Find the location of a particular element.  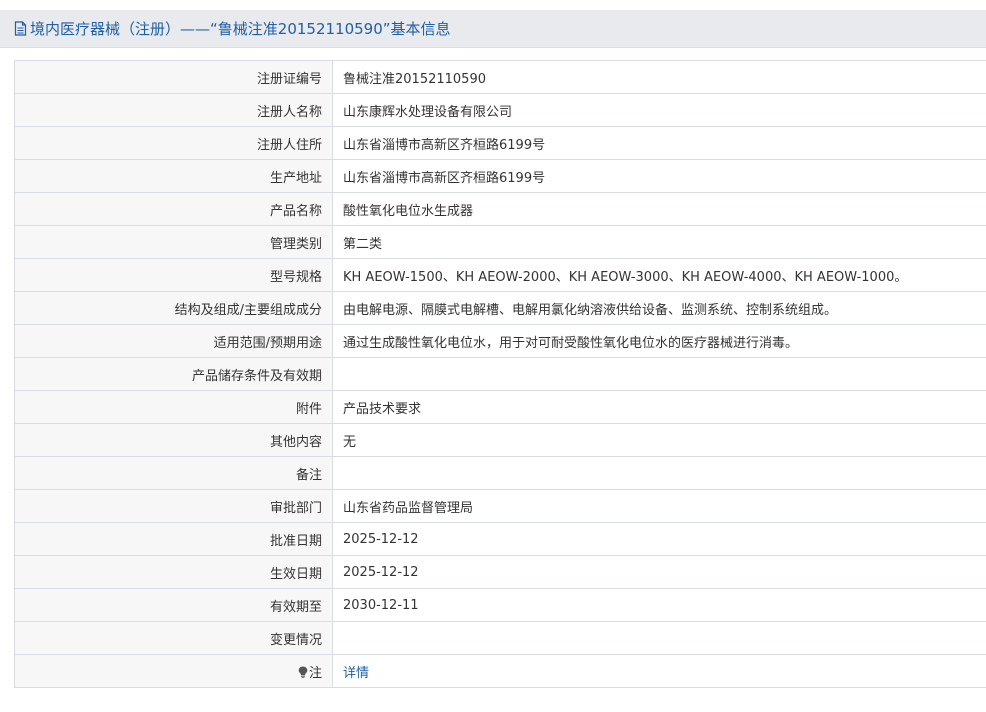

table-row: 产品名称 酸性氧化电位水生成器 is located at coordinates (500, 209).